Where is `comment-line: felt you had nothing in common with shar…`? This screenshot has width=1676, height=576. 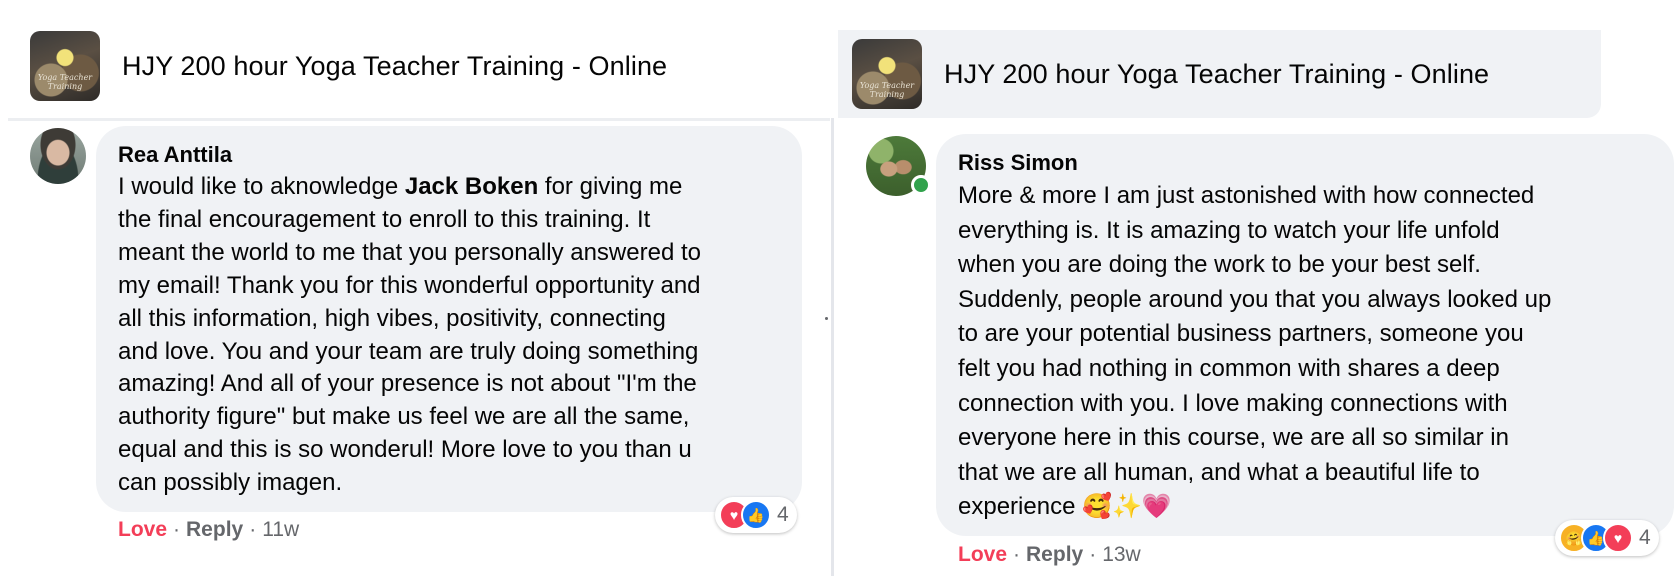 comment-line: felt you had nothing in common with shar… is located at coordinates (1229, 368).